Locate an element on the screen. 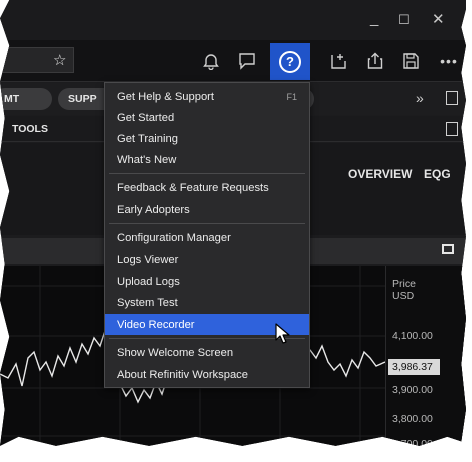 This screenshot has width=472, height=462. help-icon: ? is located at coordinates (290, 61).